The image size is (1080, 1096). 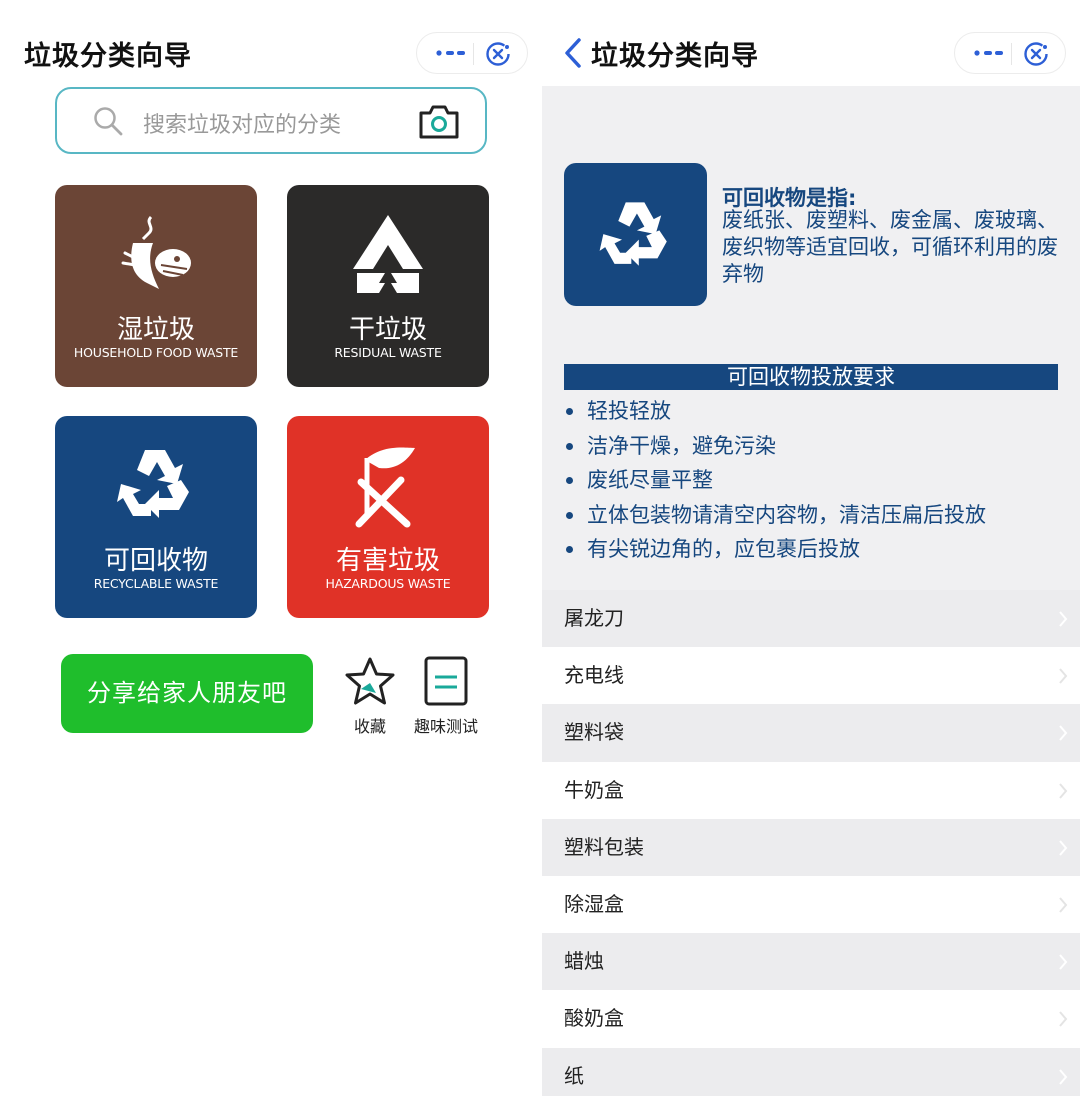 What do you see at coordinates (387, 561) in the screenshot?
I see `tile-label-cn: 有害垃圾` at bounding box center [387, 561].